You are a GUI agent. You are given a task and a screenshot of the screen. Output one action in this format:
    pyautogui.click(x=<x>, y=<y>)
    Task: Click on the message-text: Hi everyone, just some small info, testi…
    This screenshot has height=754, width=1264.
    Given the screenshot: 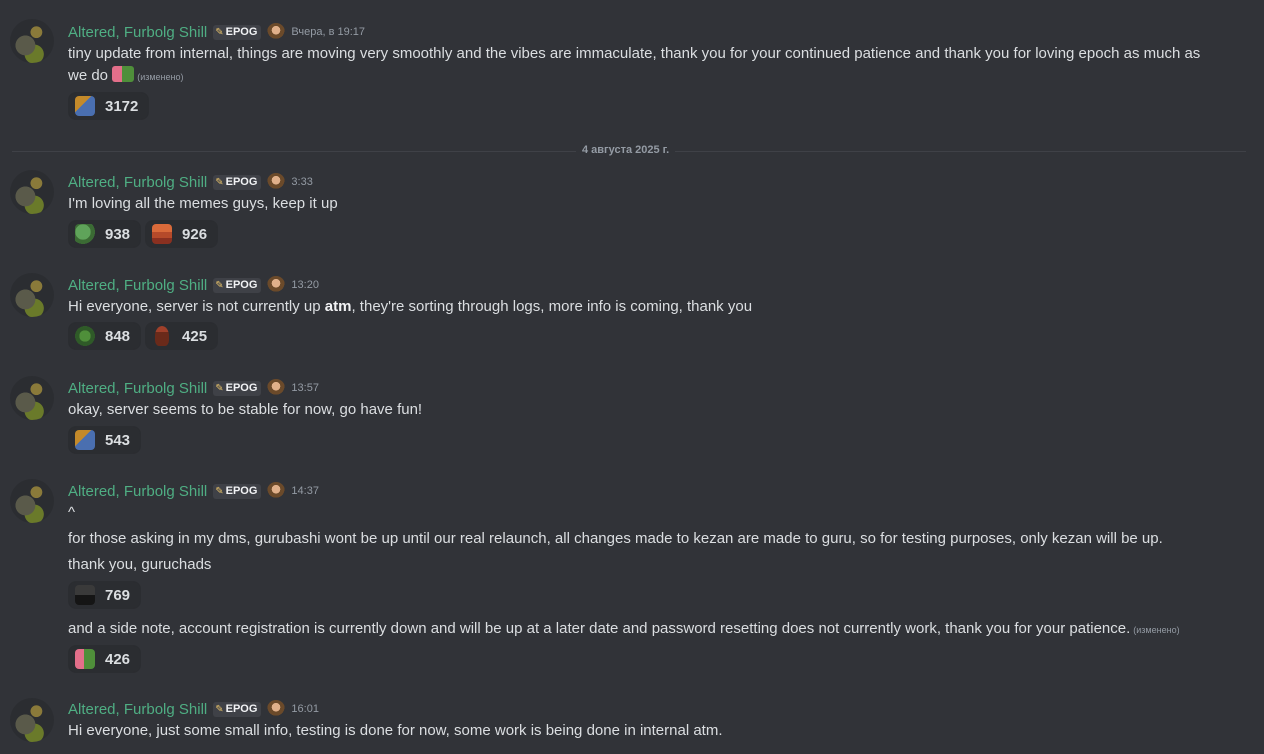 What is the action you would take?
    pyautogui.click(x=395, y=730)
    